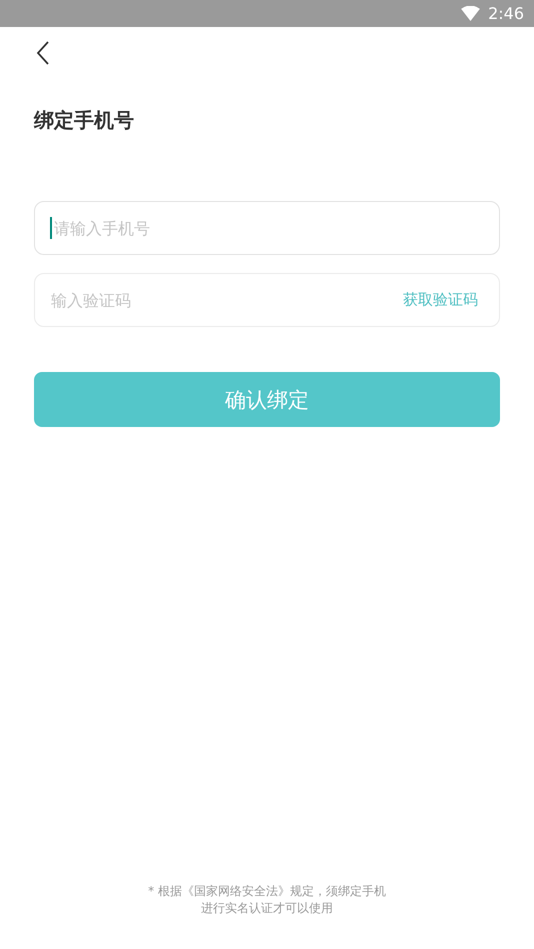 The width and height of the screenshot is (534, 949). Describe the element at coordinates (84, 120) in the screenshot. I see `page-title: 绑定手机号` at that location.